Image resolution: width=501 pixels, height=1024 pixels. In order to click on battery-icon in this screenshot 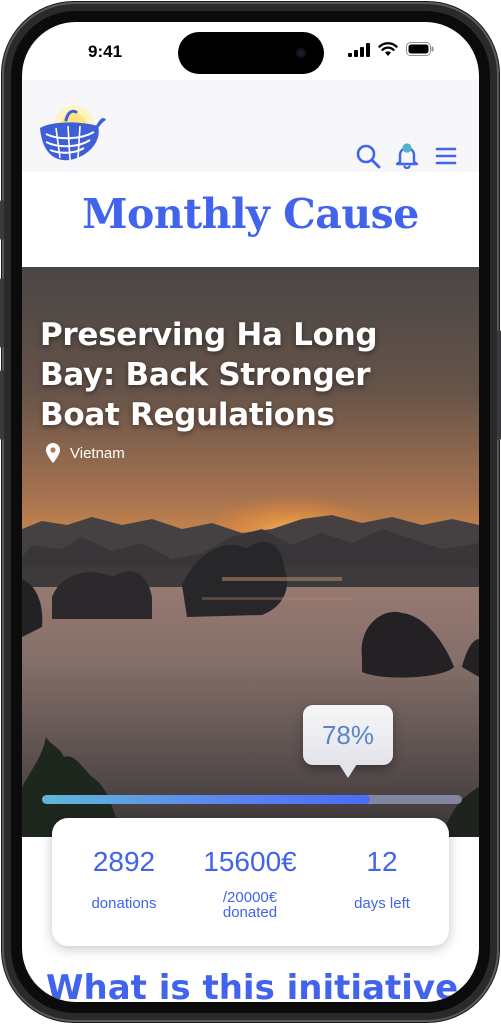, I will do `click(420, 49)`.